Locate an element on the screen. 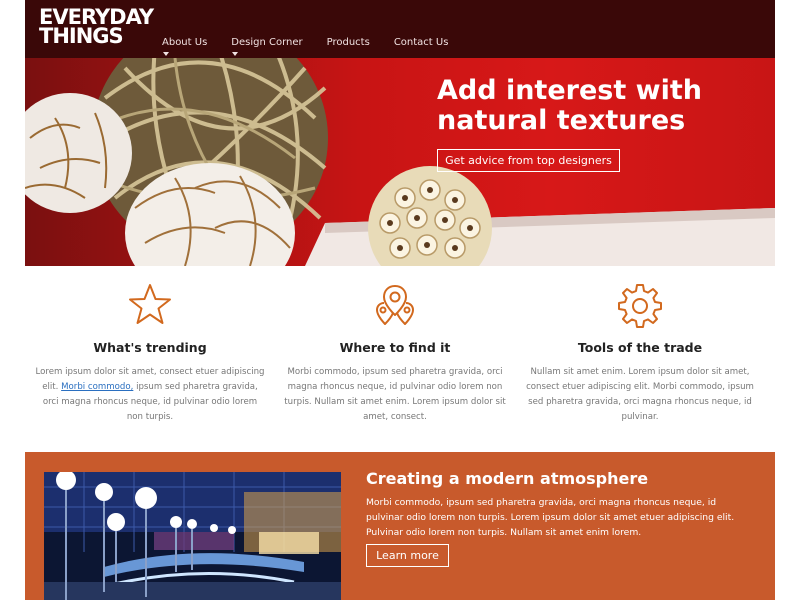  nav-item-label: About Us is located at coordinates (185, 42).